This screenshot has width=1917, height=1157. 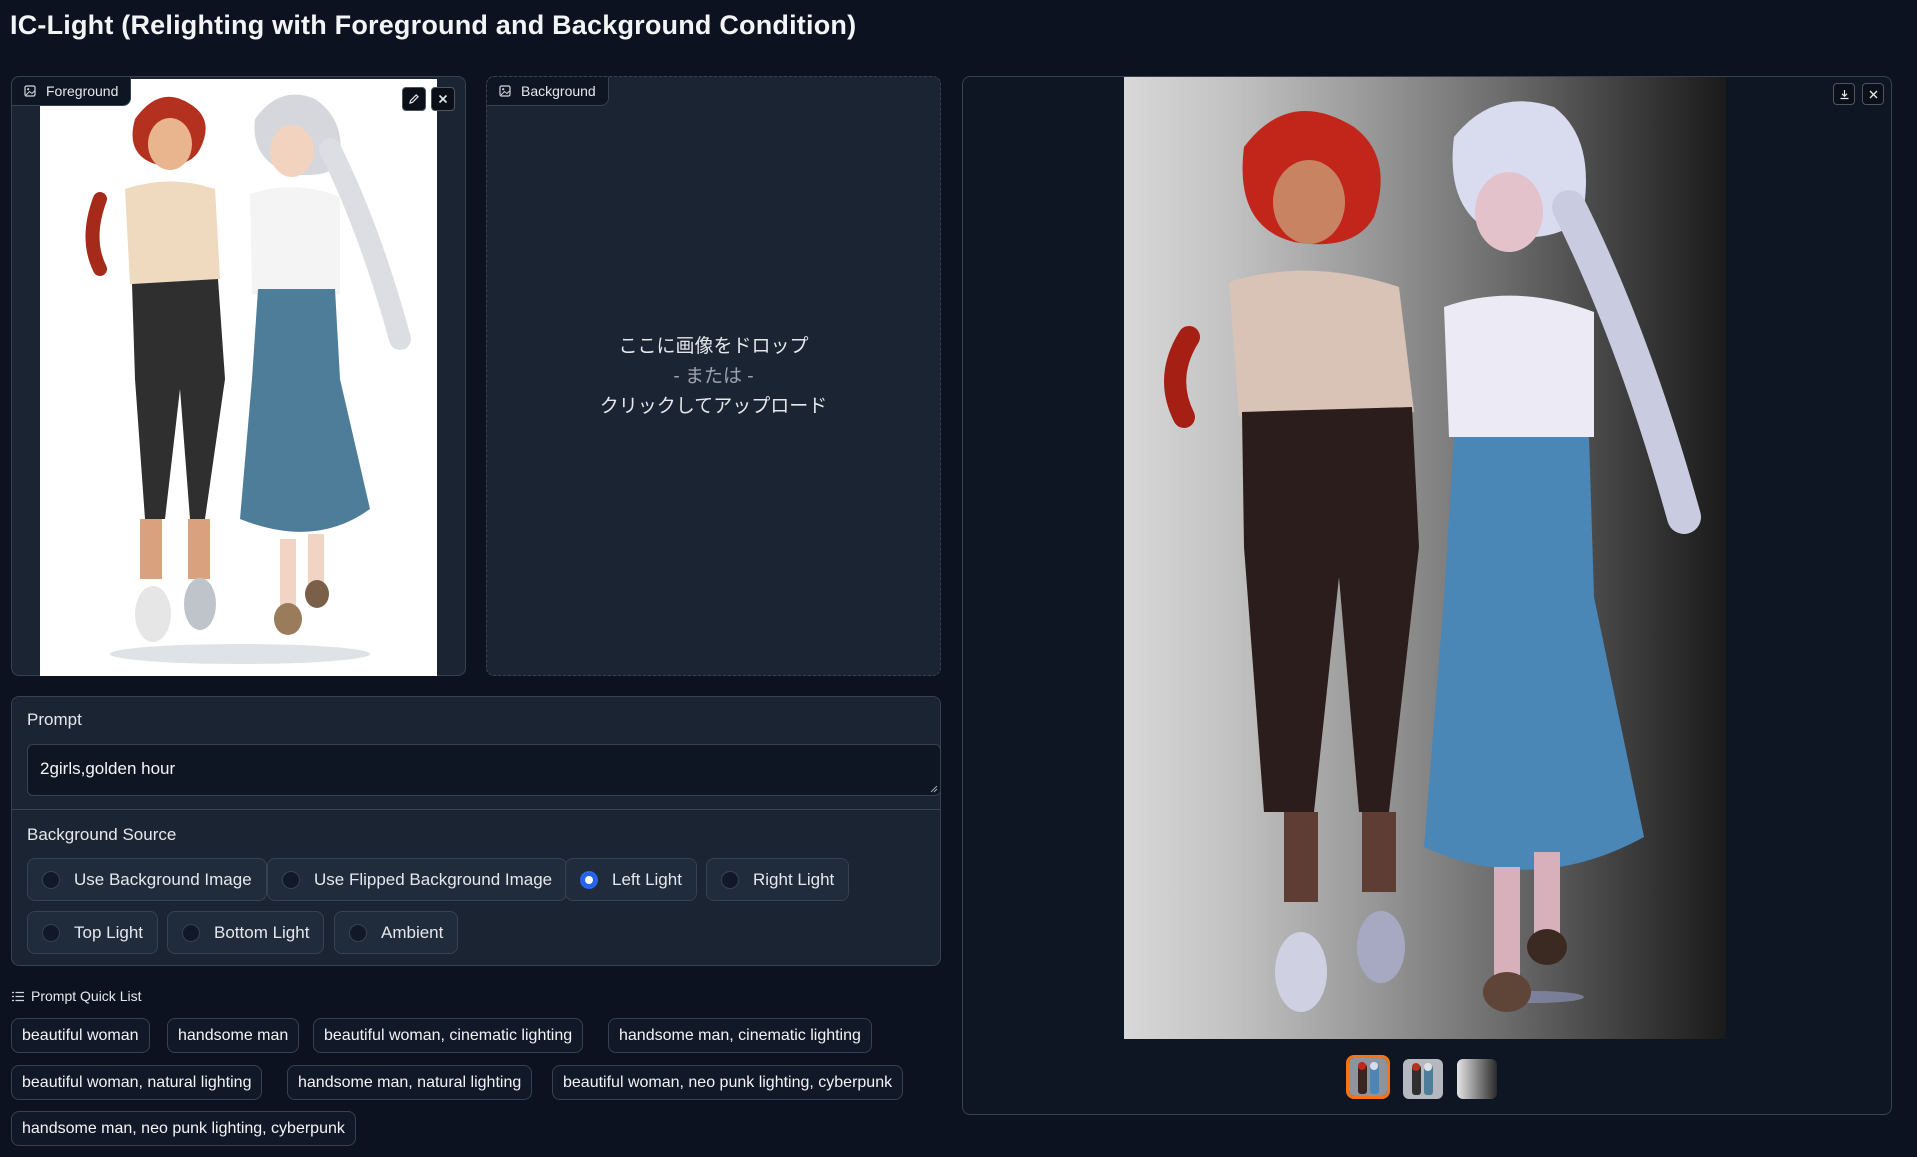 What do you see at coordinates (484, 770) in the screenshot?
I see `prompt-input: 2girls,golden hour` at bounding box center [484, 770].